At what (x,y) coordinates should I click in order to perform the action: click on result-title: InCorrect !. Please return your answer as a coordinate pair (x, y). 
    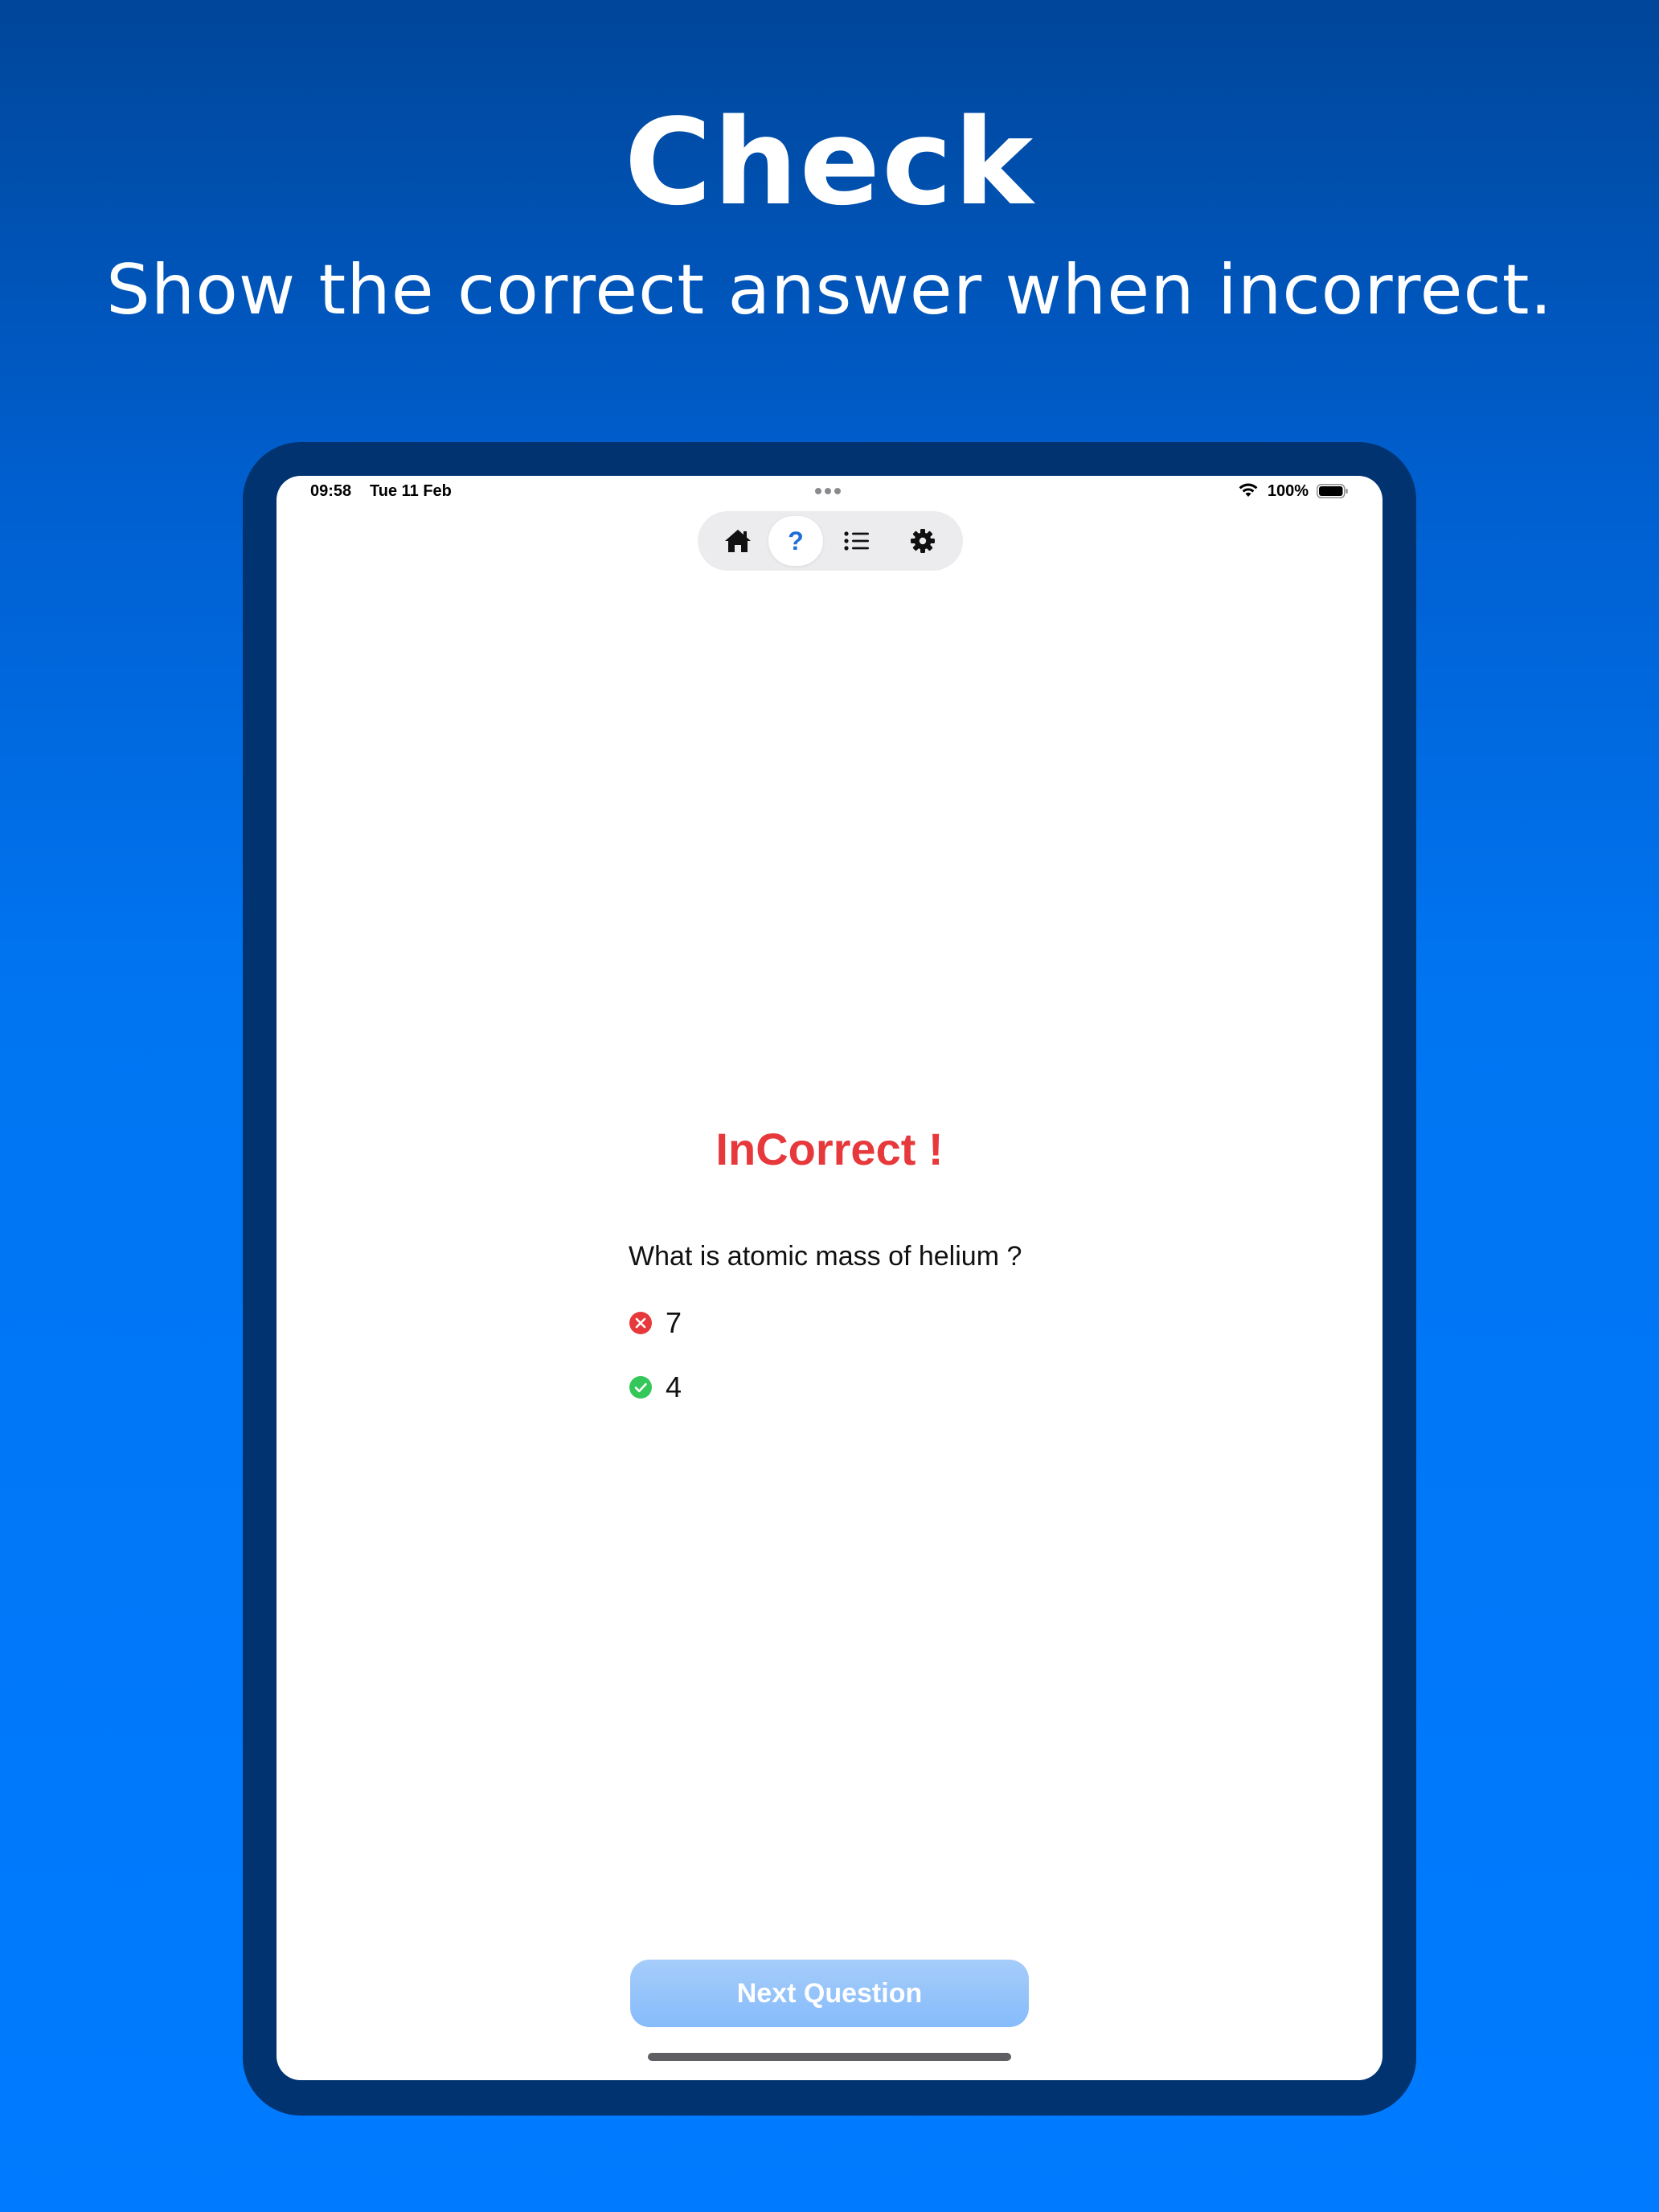
    Looking at the image, I should click on (829, 1149).